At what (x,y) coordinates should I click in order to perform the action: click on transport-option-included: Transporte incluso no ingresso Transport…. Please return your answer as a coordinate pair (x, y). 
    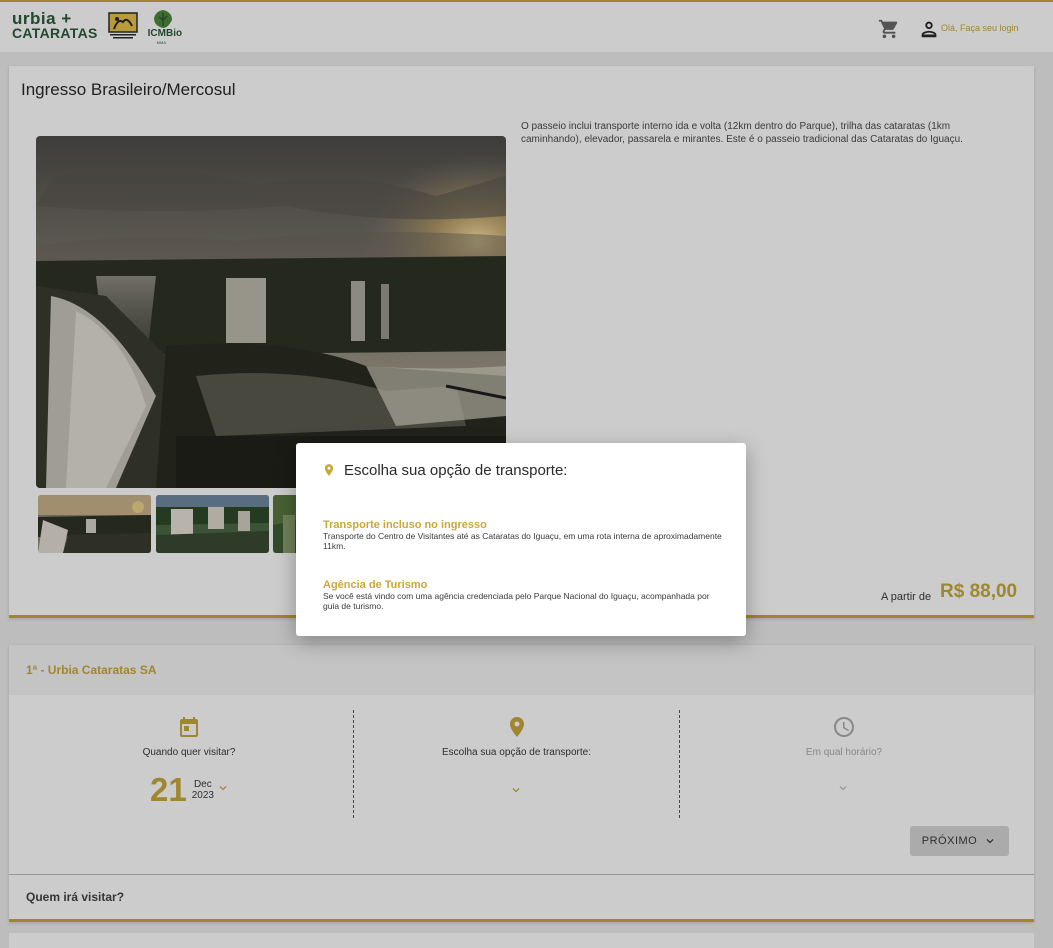
    Looking at the image, I should click on (523, 535).